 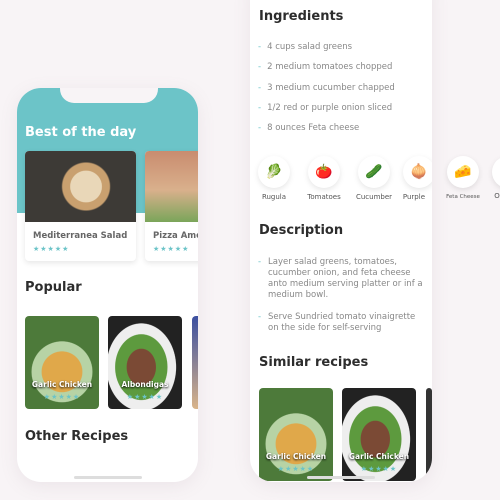 I want to click on ingredient-label: Purple, so click(x=413, y=197).